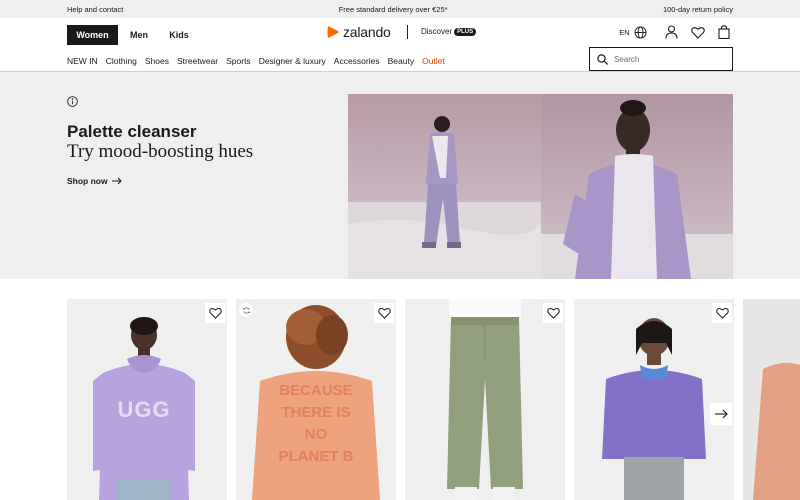  What do you see at coordinates (157, 61) in the screenshot?
I see `nav-shoes: Shoes` at bounding box center [157, 61].